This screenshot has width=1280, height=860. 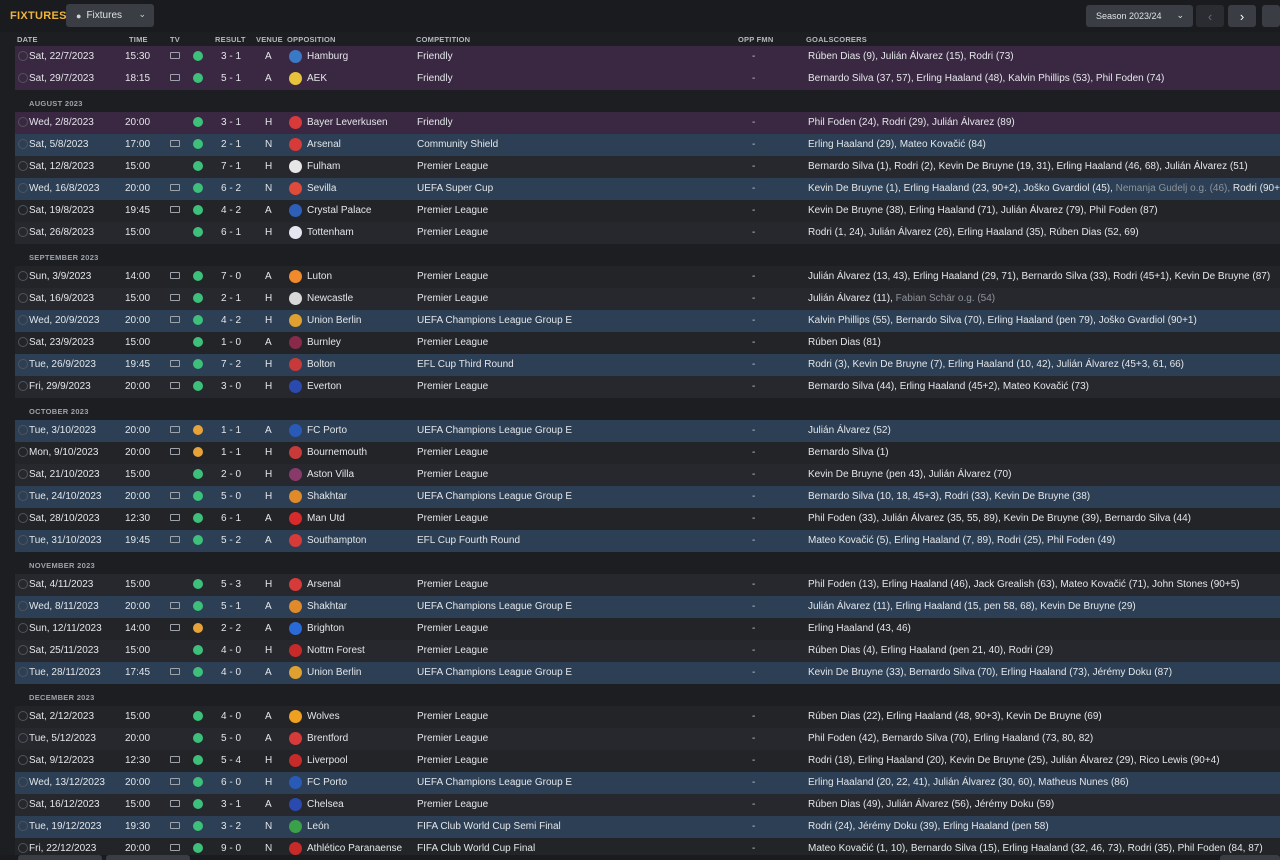 I want to click on fixture-result: 9 - 0, so click(x=231, y=848).